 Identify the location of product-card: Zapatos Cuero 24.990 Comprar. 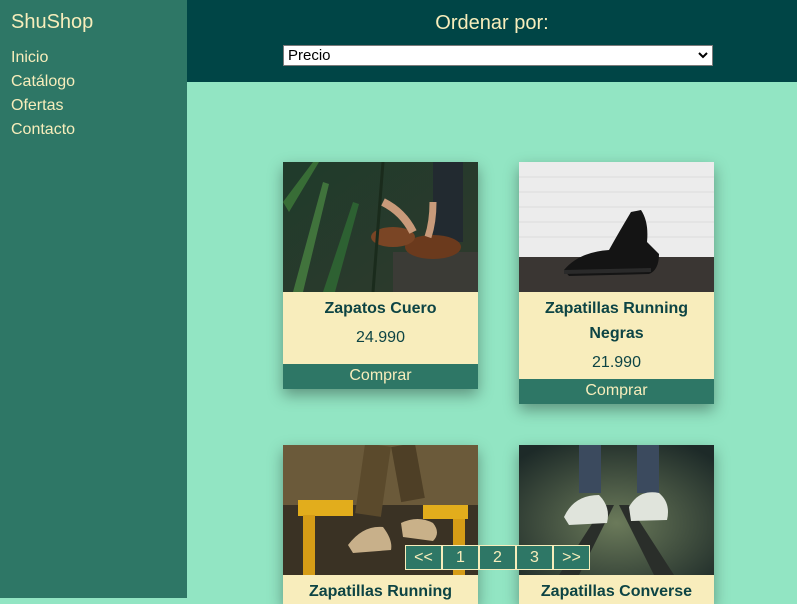
(380, 275).